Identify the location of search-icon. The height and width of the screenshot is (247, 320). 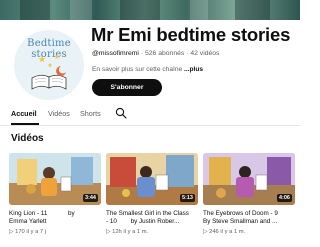
(121, 113).